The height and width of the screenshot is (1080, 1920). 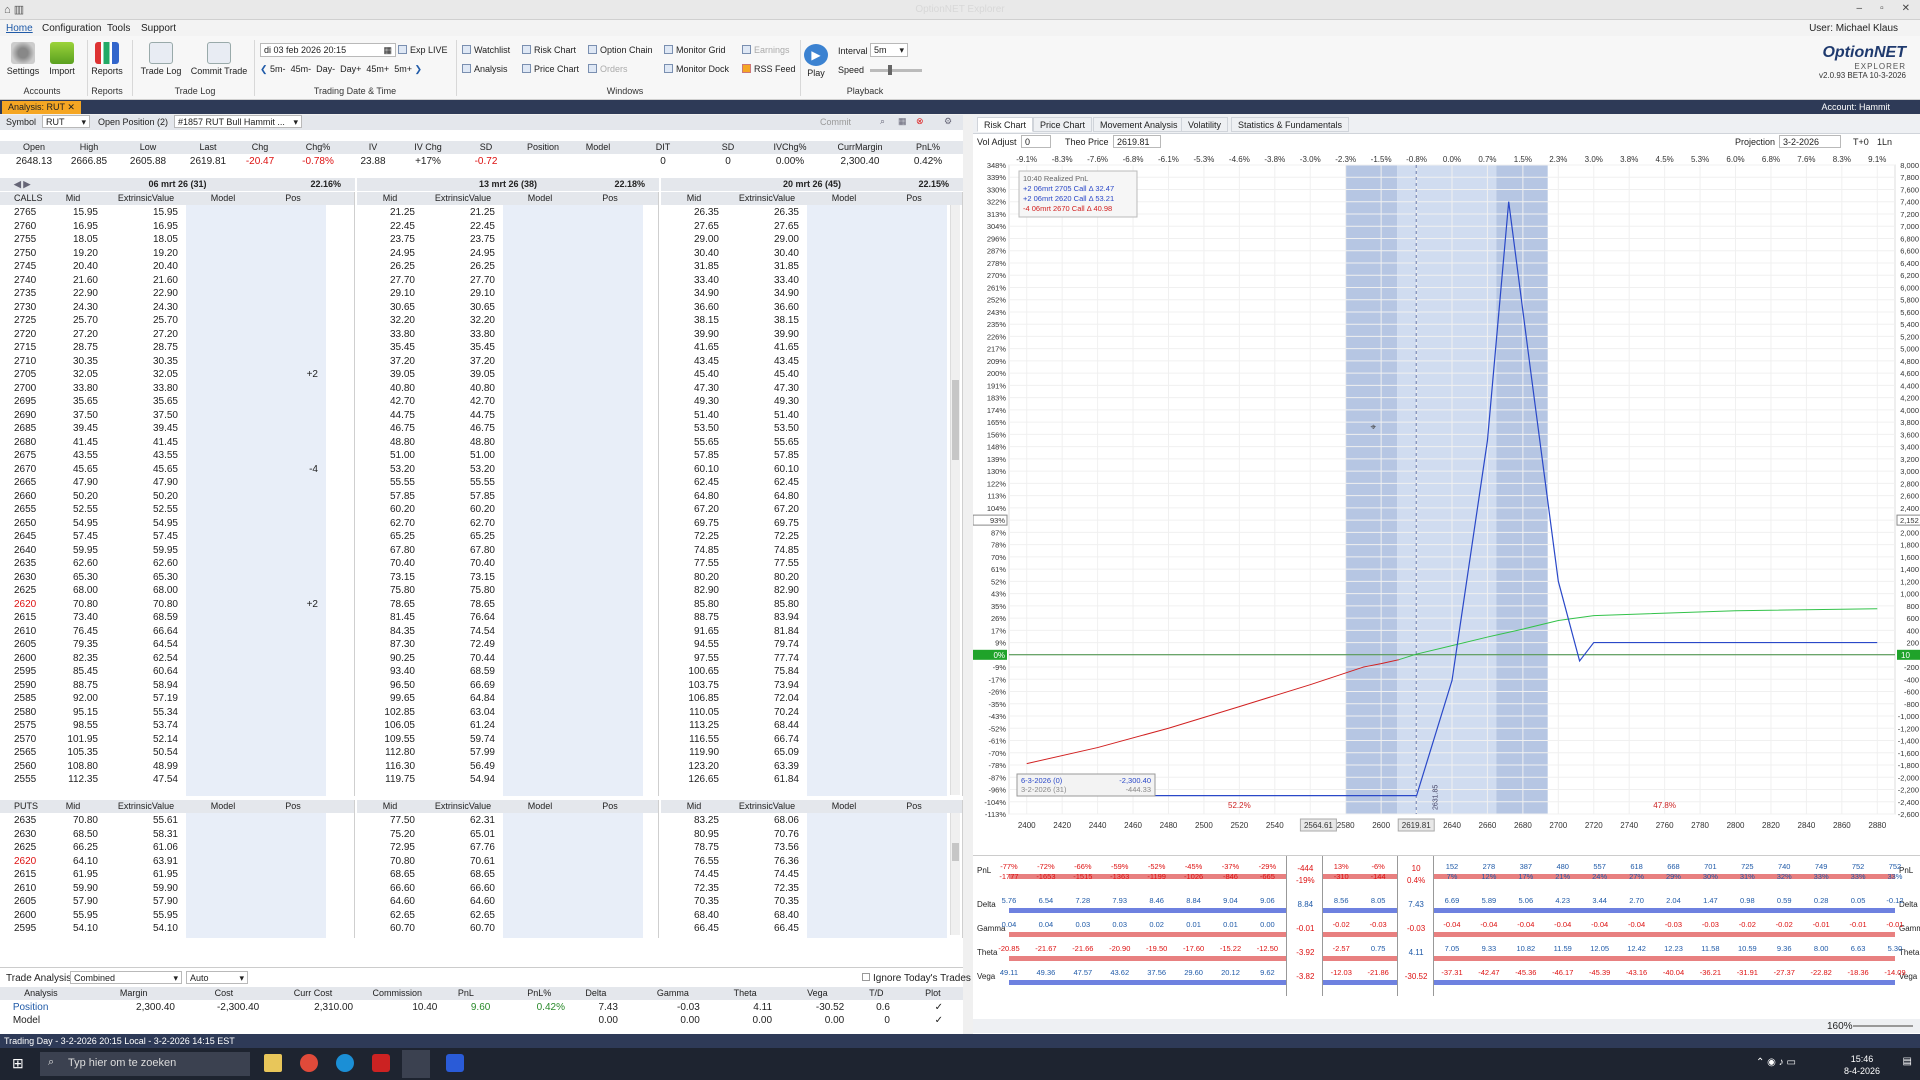 What do you see at coordinates (507, 227) in the screenshot?
I see `chain-row: 22.45 22.45` at bounding box center [507, 227].